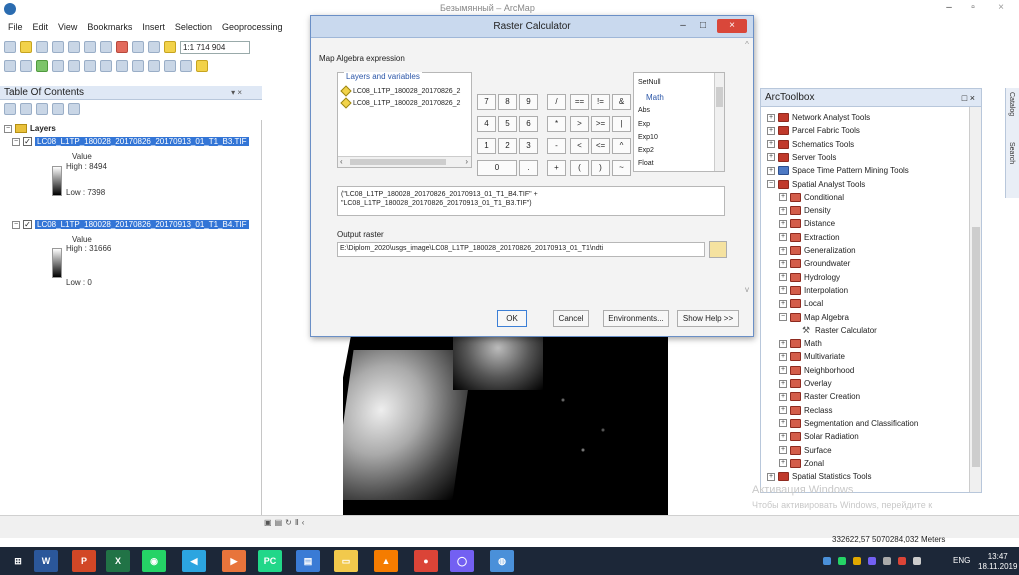 The width and height of the screenshot is (1019, 575). I want to click on taskbar-telegram-icon: ◀, so click(194, 561).